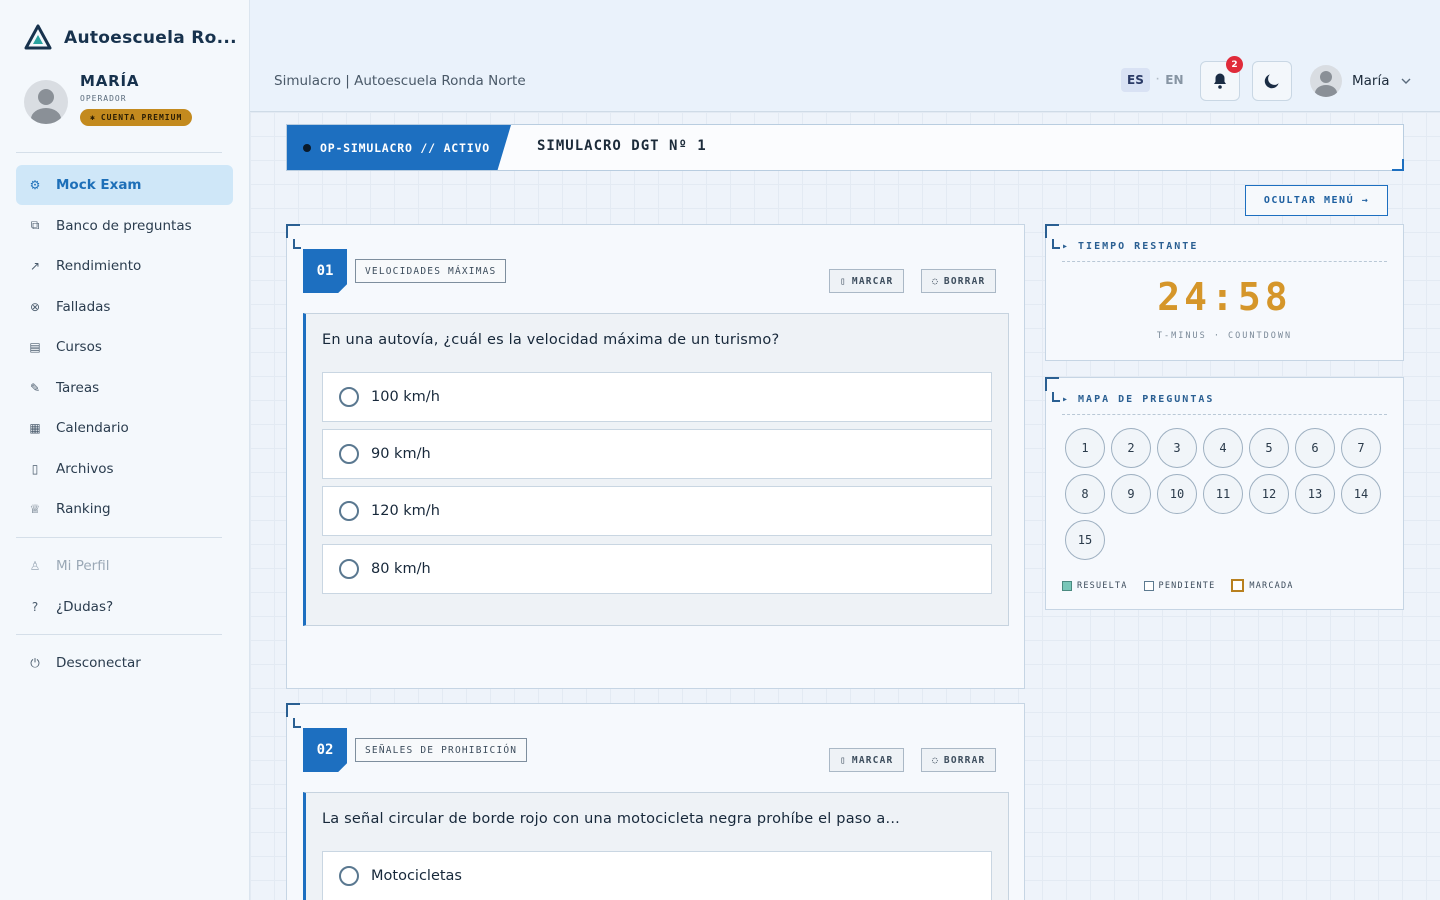 The height and width of the screenshot is (900, 1440). What do you see at coordinates (657, 511) in the screenshot?
I see `answer-option: 120 km/h` at bounding box center [657, 511].